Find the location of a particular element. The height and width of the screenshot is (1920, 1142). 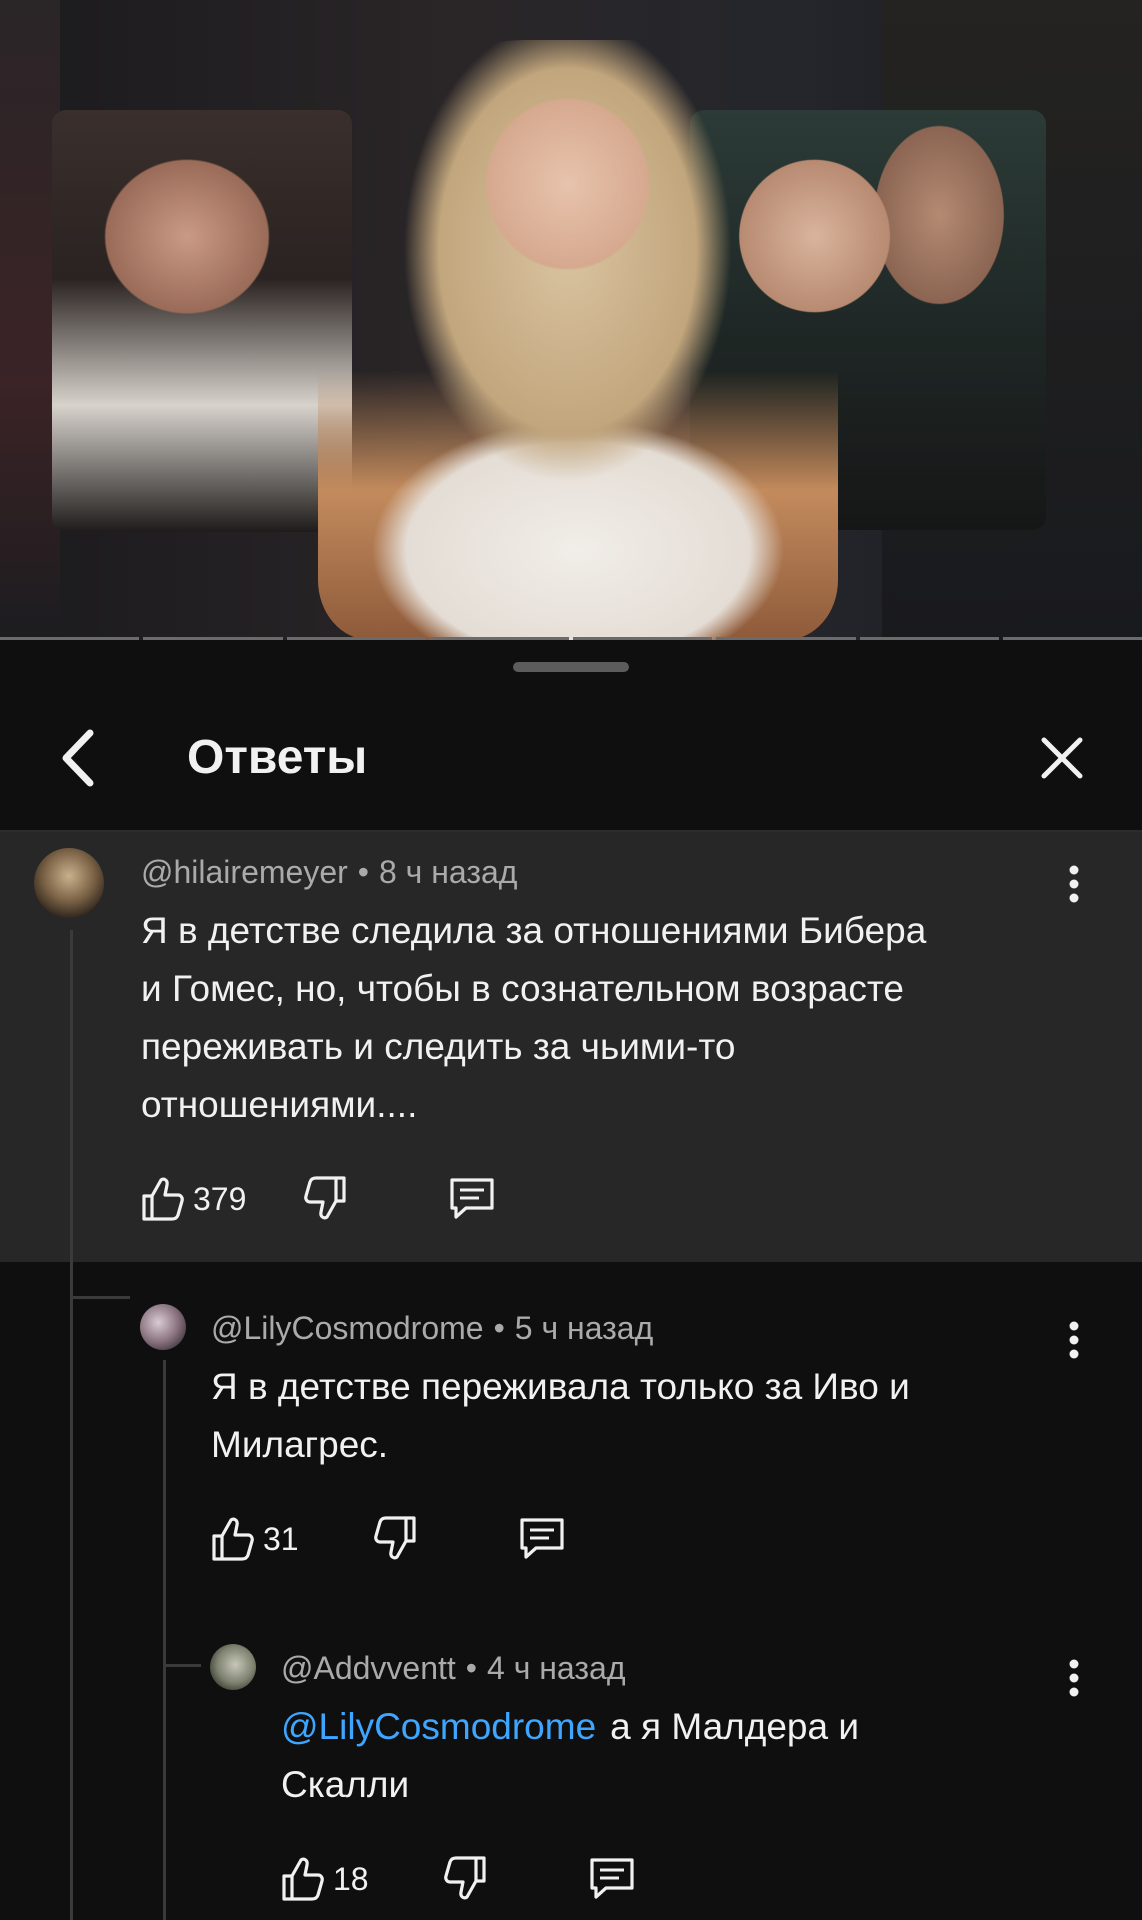

video-background is located at coordinates (30, 320).